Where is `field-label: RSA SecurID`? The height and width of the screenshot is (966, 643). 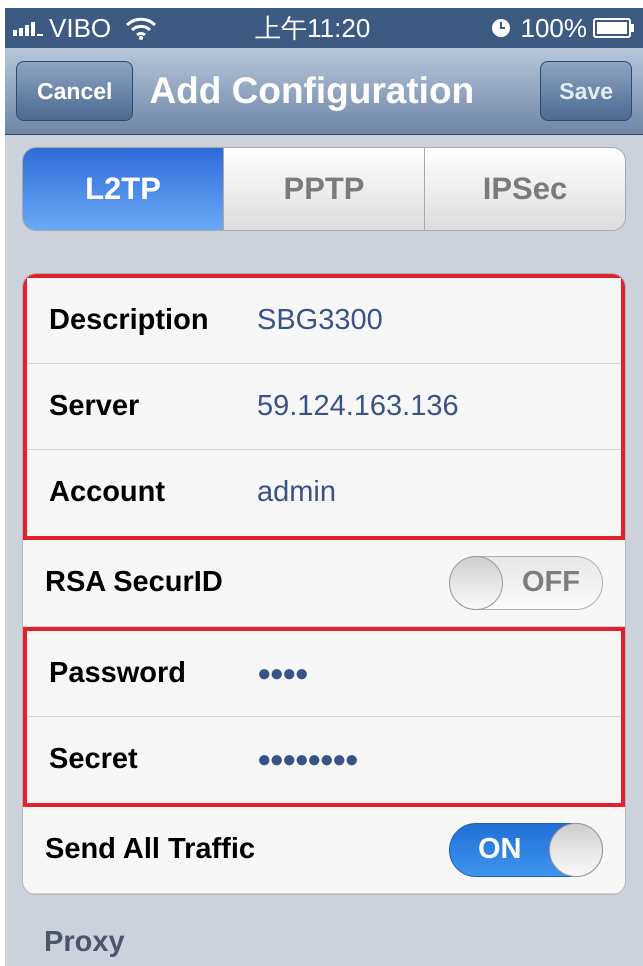
field-label: RSA SecurID is located at coordinates (134, 582).